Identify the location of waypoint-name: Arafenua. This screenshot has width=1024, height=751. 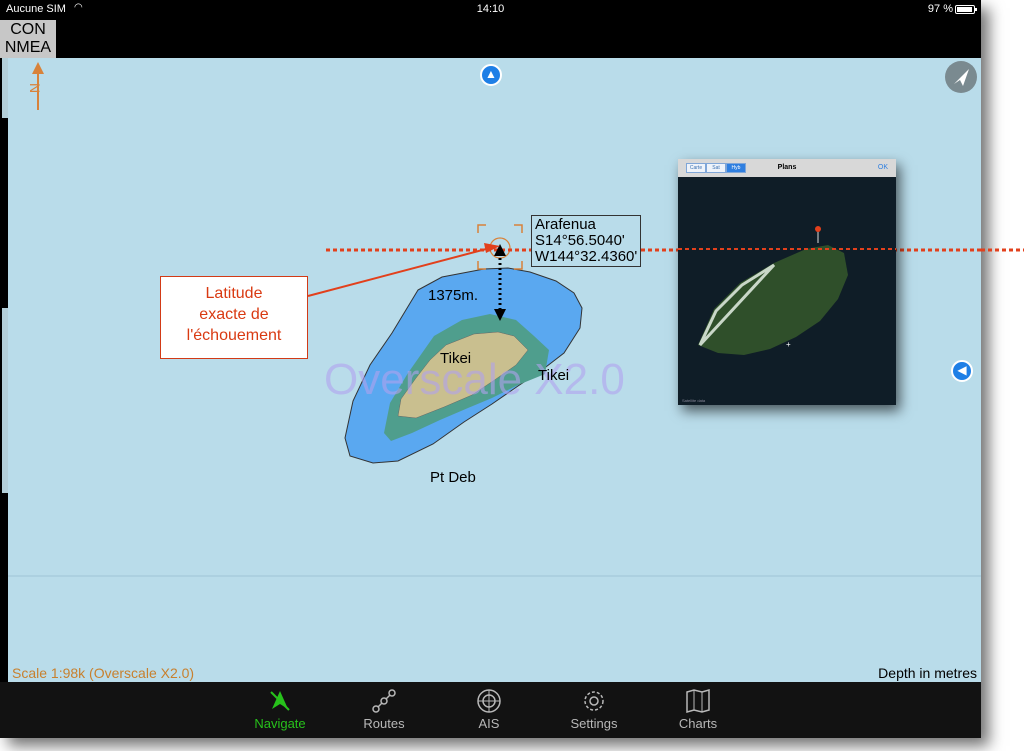
(565, 224).